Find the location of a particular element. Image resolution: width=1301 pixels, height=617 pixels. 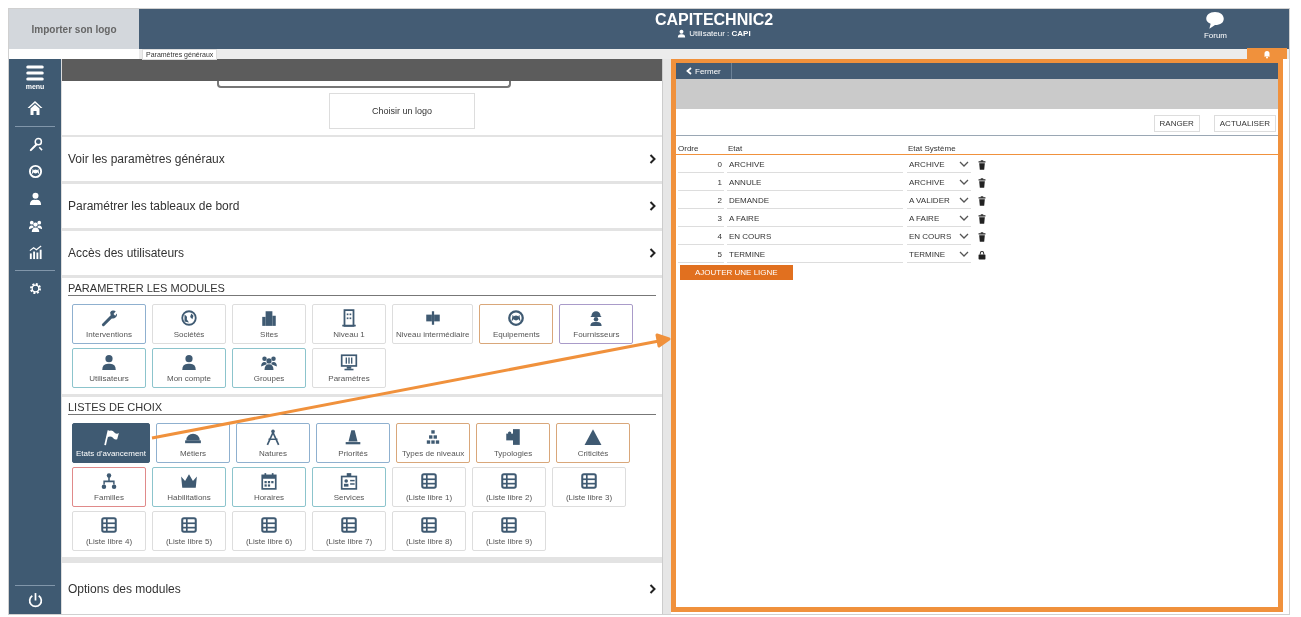

module-tile: (Liste libre 8) is located at coordinates (429, 531).